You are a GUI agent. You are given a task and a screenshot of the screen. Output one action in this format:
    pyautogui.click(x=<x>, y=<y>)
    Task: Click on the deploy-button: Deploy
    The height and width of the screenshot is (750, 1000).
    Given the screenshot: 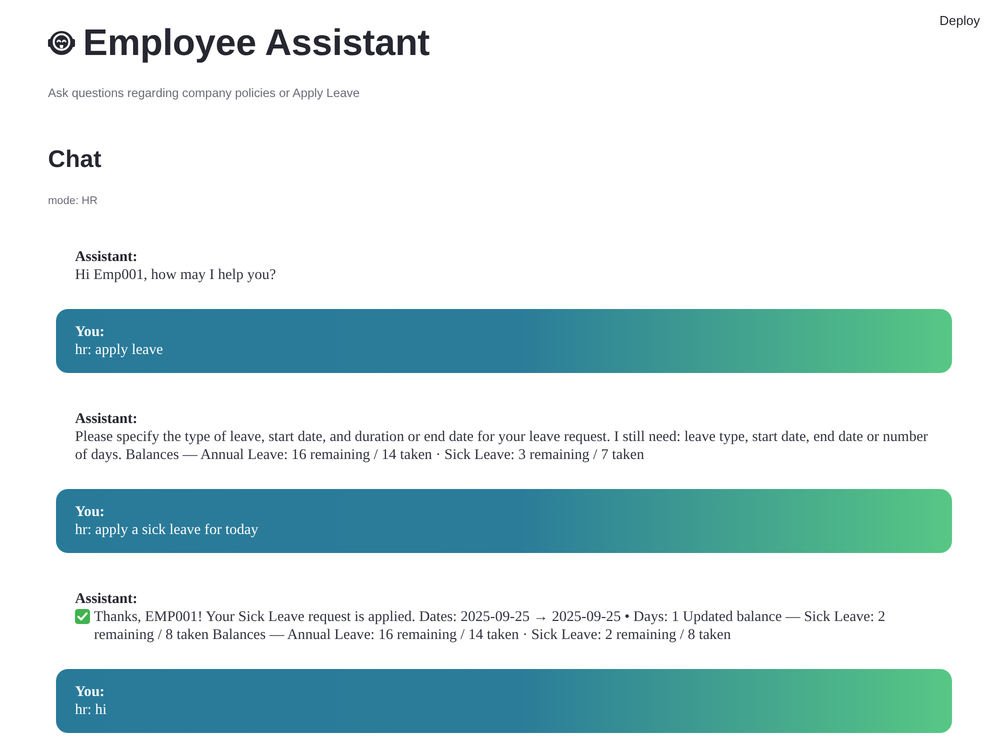 What is the action you would take?
    pyautogui.click(x=960, y=21)
    